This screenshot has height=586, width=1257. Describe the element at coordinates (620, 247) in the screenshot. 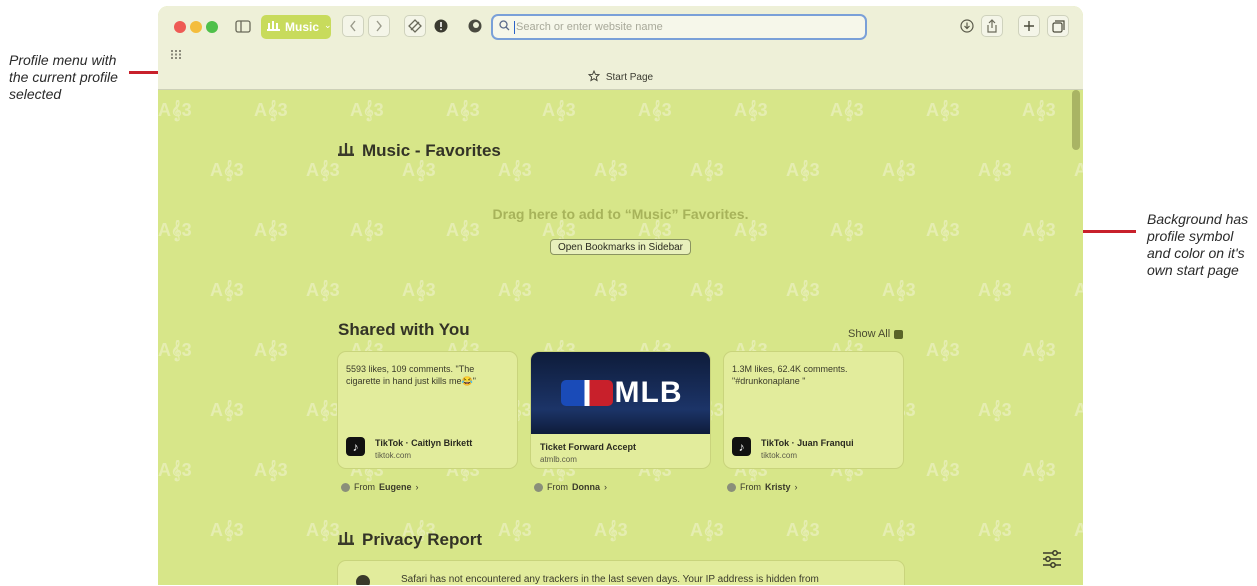

I see `open-bookmarks-button: Open Bookmarks in Sidebar` at that location.